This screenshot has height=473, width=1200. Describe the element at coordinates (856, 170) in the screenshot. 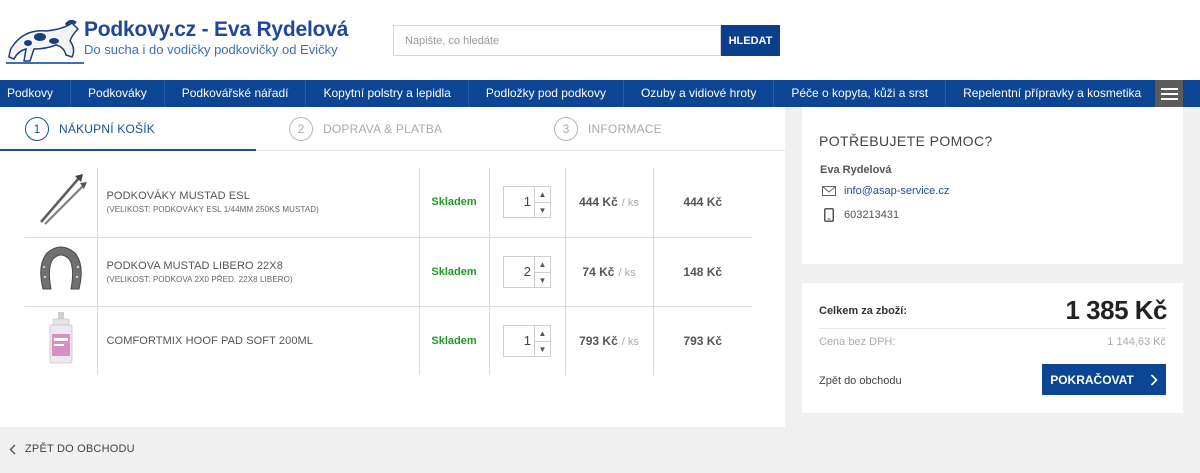

I see `contact-name: Eva Rydelová` at that location.